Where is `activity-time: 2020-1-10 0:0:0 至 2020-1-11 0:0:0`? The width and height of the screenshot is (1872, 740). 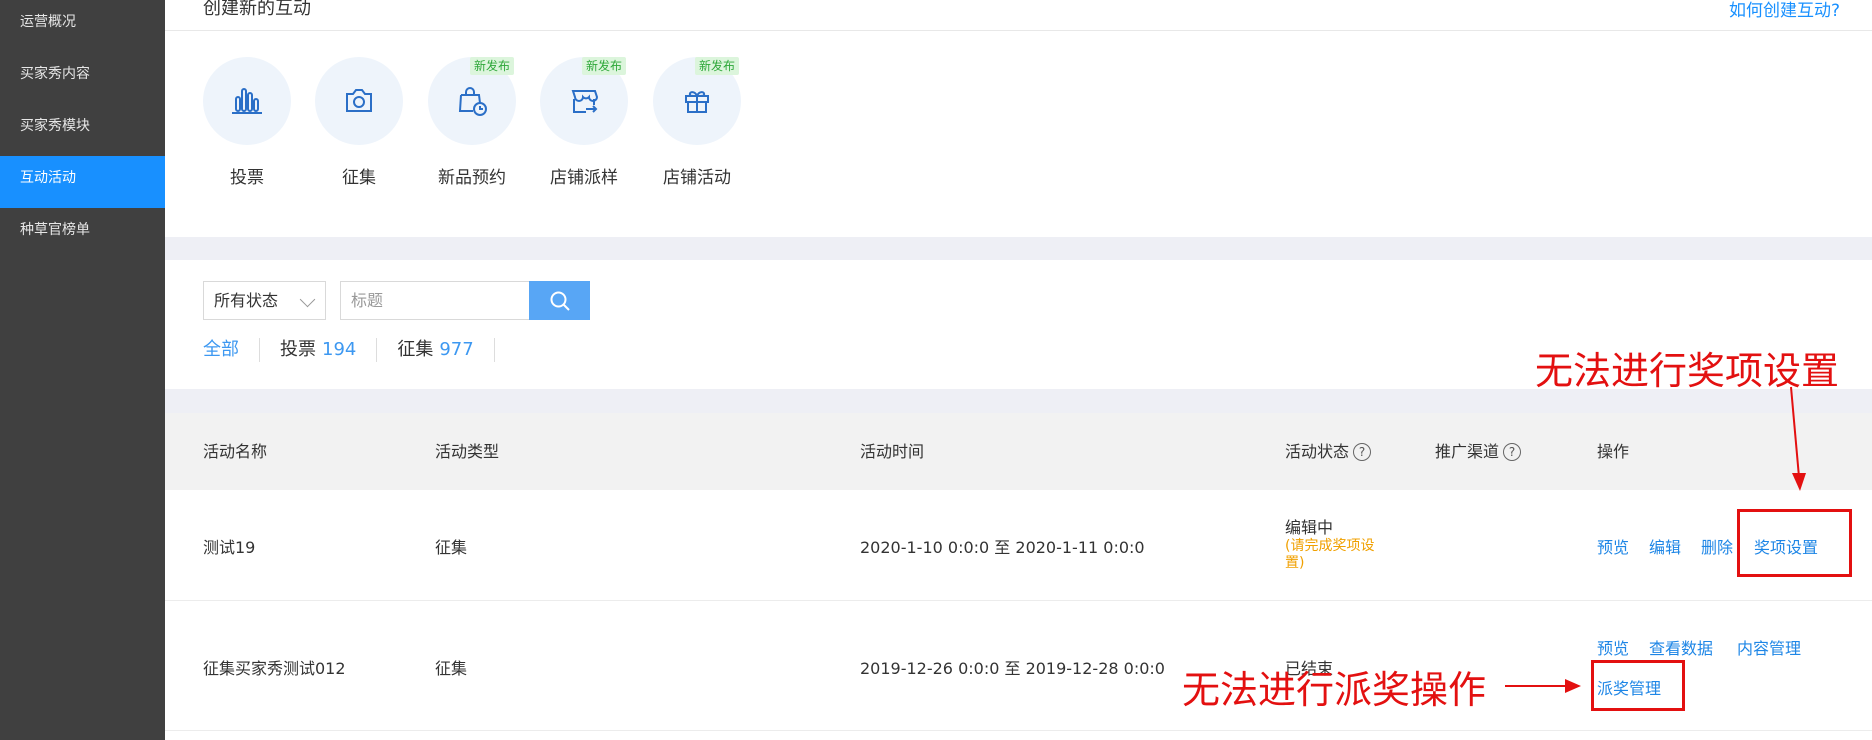 activity-time: 2020-1-10 0:0:0 至 2020-1-11 0:0:0 is located at coordinates (1002, 547).